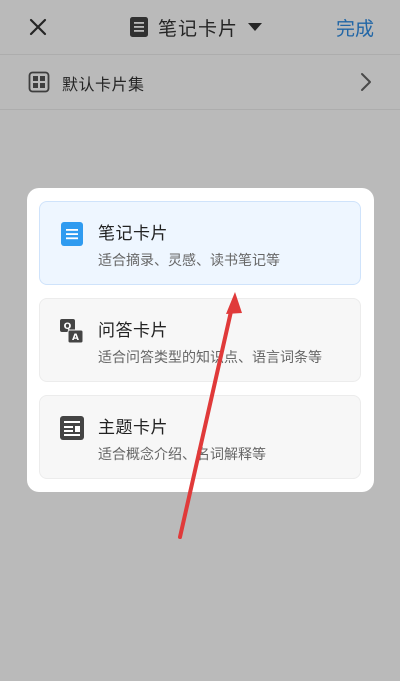  I want to click on option-description: 适合摘录、灵感、读书笔记等, so click(189, 261).